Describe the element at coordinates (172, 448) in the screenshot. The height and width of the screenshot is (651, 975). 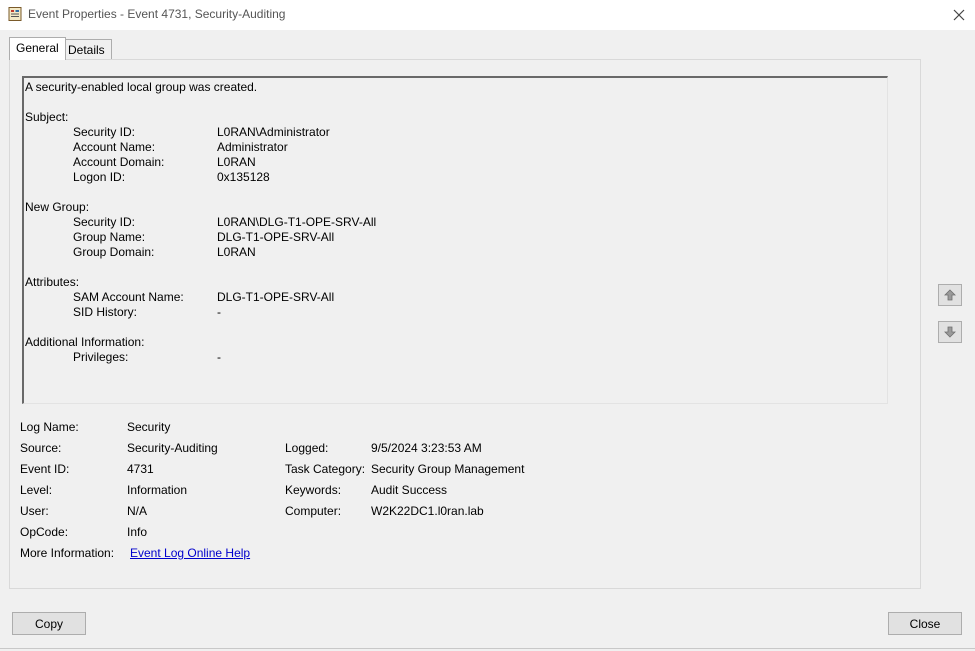
I see `source-value: Security-Auditing` at that location.